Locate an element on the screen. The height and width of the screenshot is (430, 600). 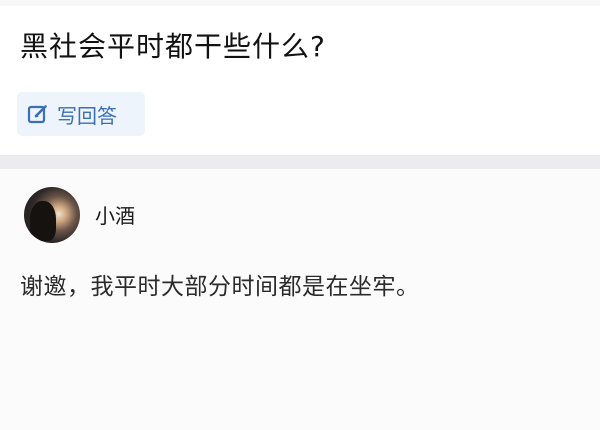
write-answer-button: 写回答 is located at coordinates (81, 114).